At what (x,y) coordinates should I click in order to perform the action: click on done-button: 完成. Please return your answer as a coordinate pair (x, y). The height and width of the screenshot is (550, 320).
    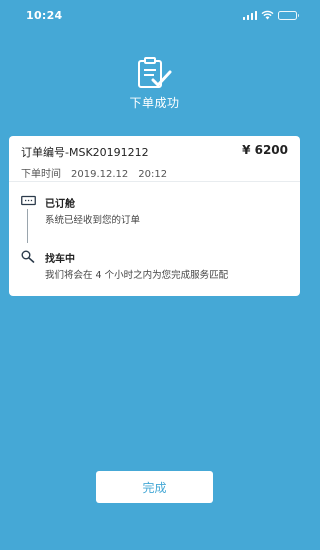
    Looking at the image, I should click on (154, 487).